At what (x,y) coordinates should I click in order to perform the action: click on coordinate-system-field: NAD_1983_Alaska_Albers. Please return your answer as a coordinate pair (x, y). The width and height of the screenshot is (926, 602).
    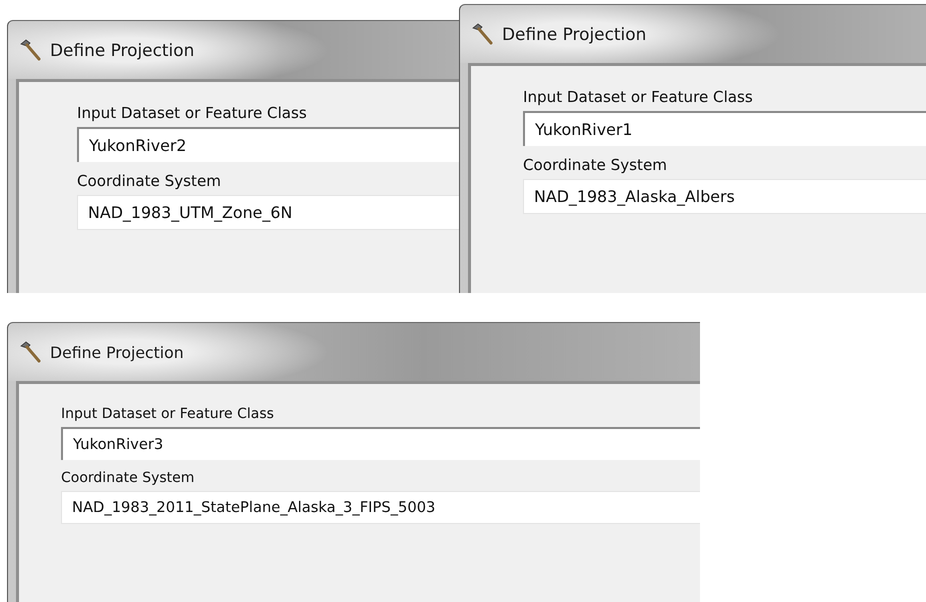
    Looking at the image, I should click on (724, 196).